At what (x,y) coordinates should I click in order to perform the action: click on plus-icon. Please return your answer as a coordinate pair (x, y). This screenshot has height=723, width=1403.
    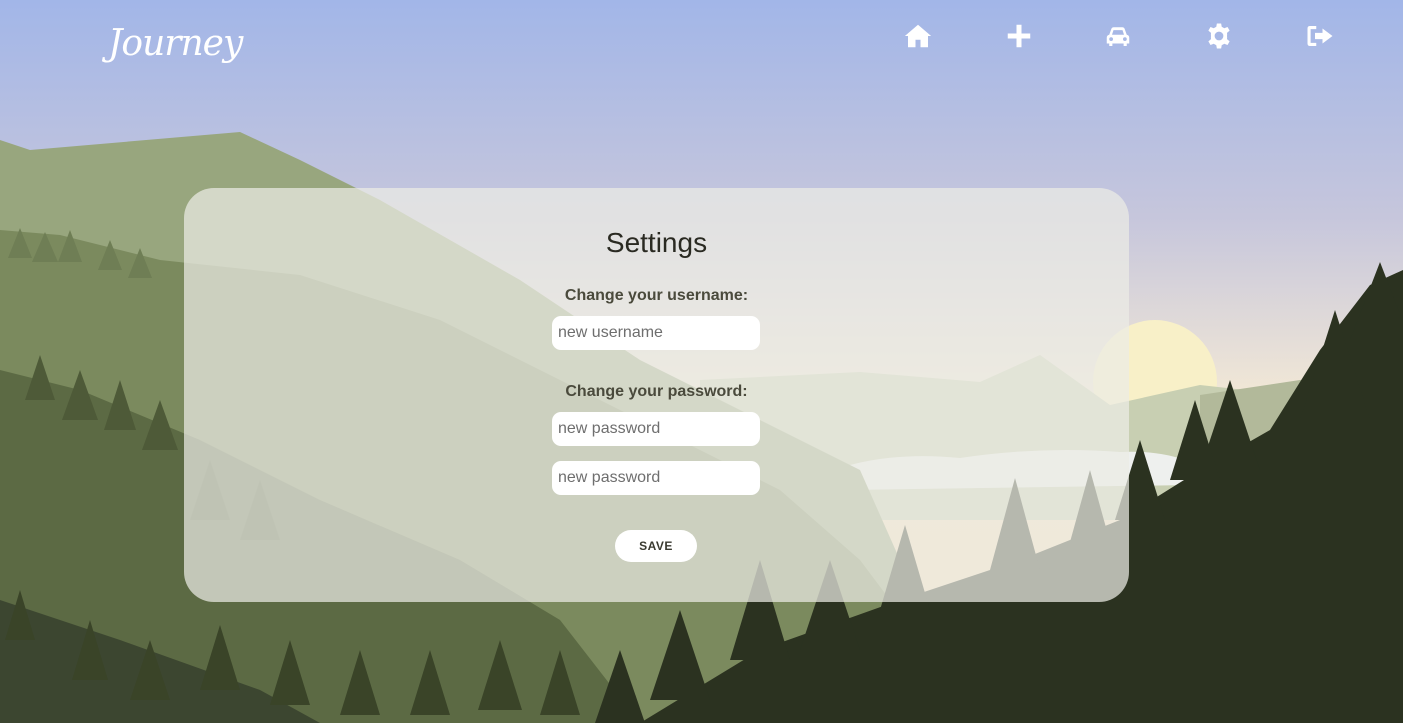
    Looking at the image, I should click on (1019, 36).